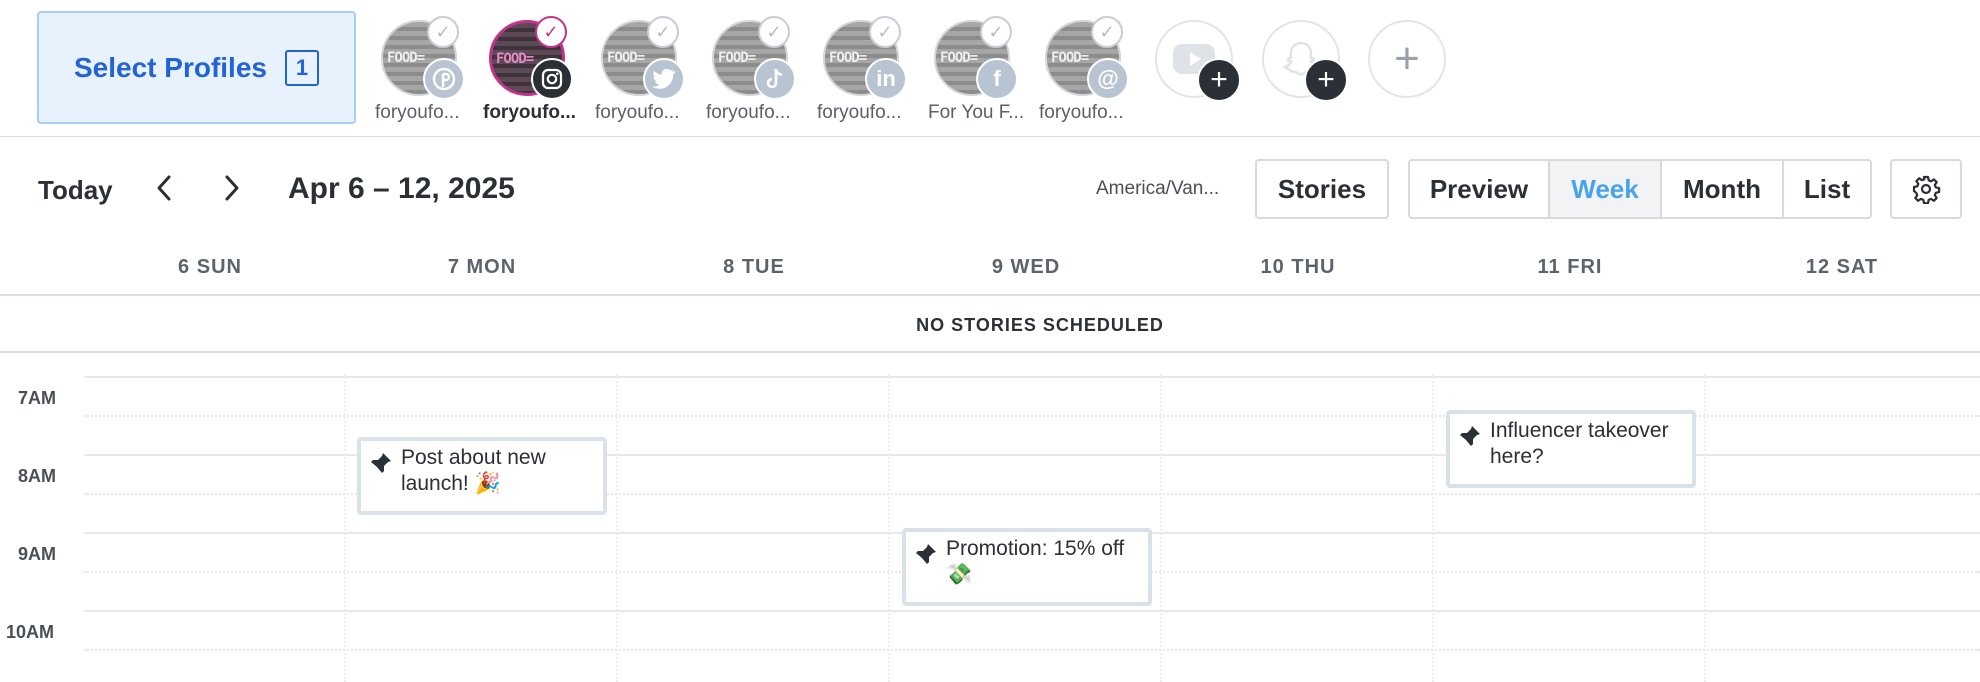 Image resolution: width=1980 pixels, height=682 pixels. I want to click on view-switcher: Preview Week Month List, so click(1640, 189).